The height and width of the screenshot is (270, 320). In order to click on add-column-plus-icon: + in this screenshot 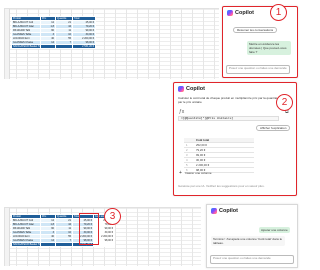, I will do `click(180, 173)`.